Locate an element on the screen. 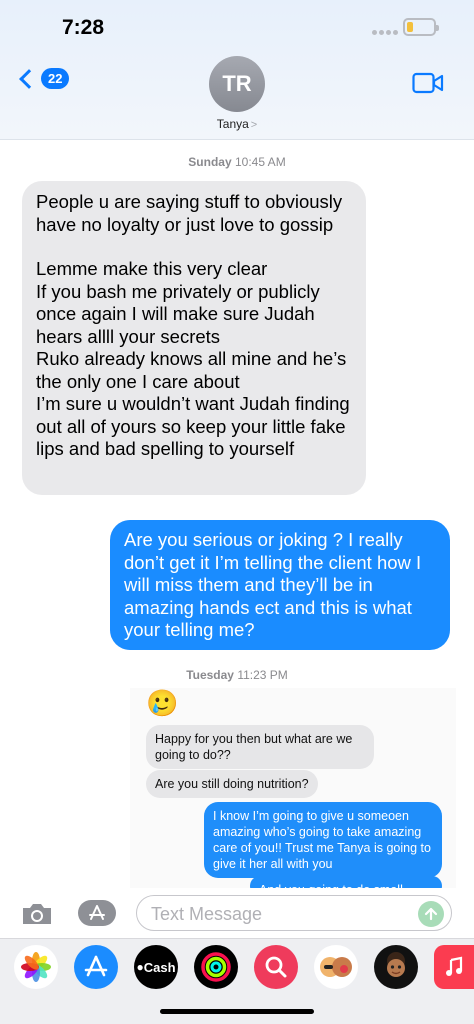 The width and height of the screenshot is (474, 1024). emoji: 🥲 is located at coordinates (162, 703).